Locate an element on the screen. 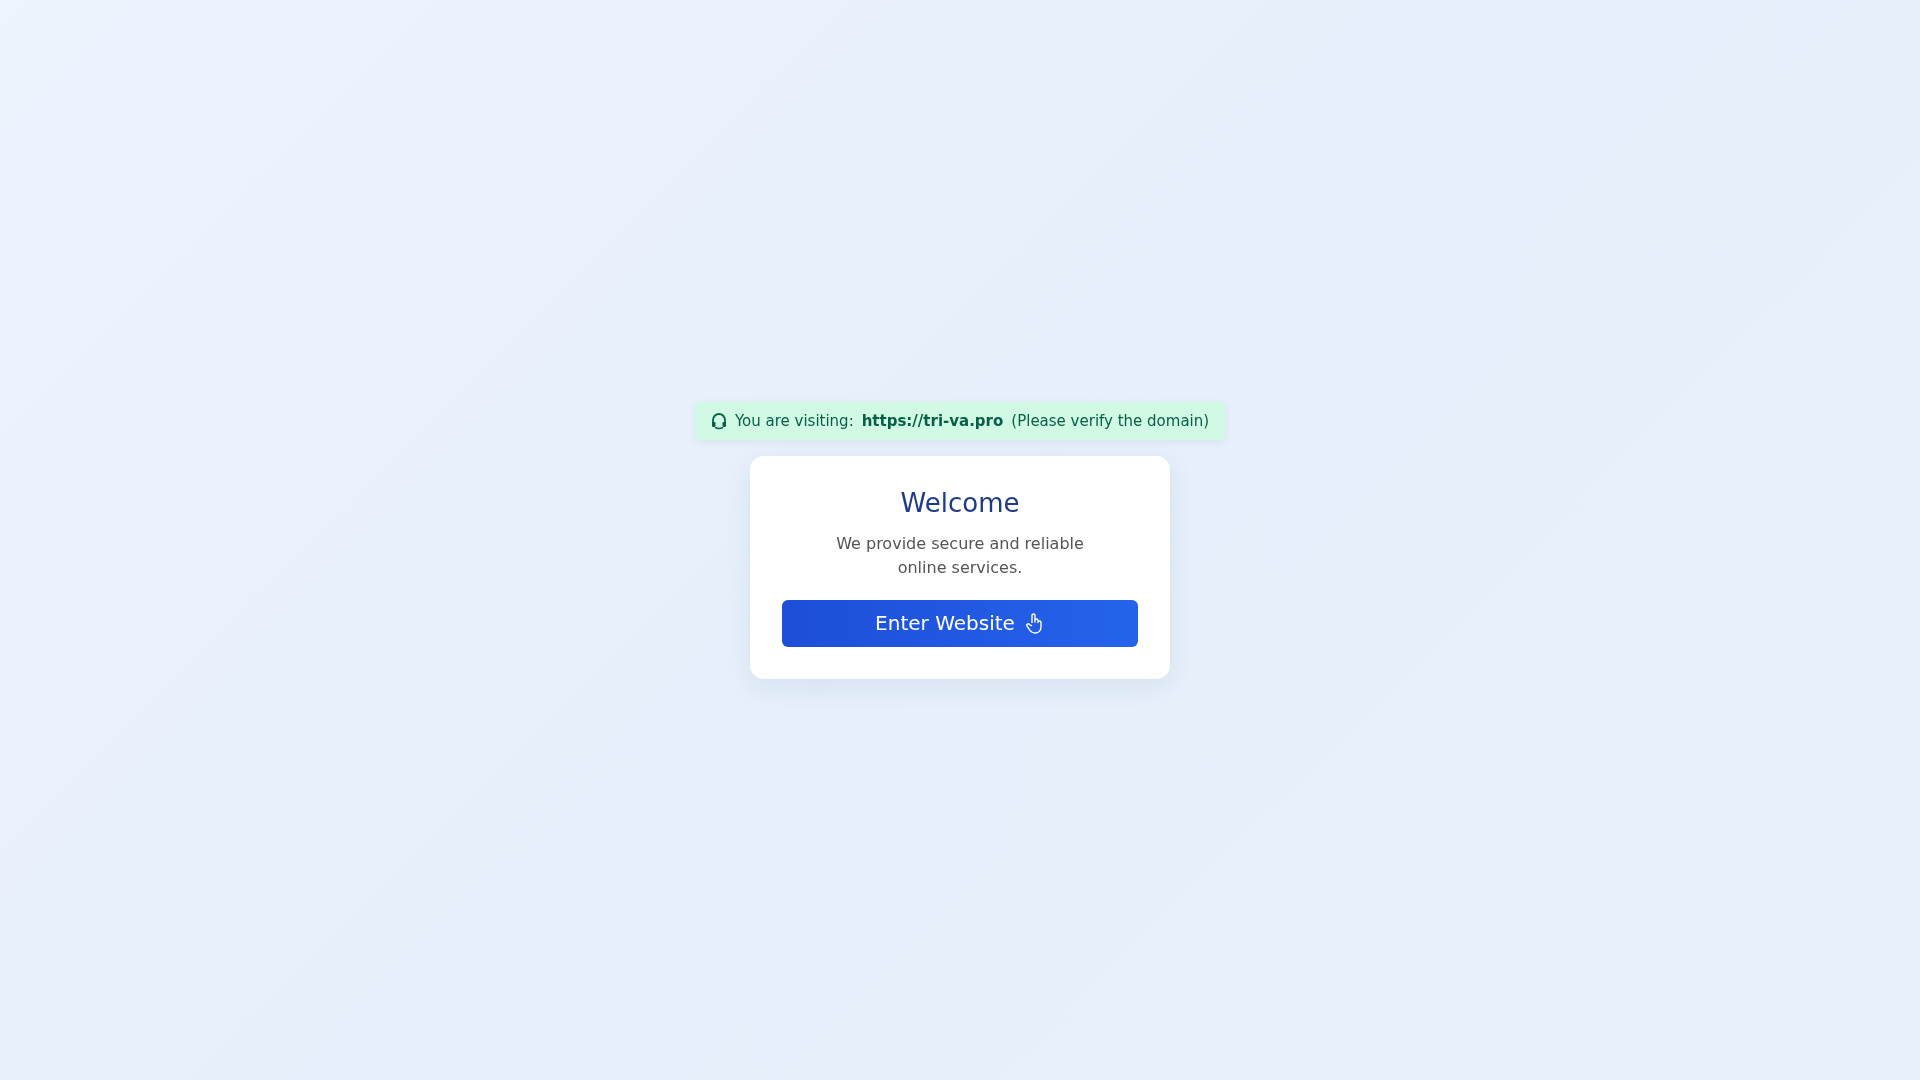  domain-url: https://tri-va.pro is located at coordinates (932, 420).